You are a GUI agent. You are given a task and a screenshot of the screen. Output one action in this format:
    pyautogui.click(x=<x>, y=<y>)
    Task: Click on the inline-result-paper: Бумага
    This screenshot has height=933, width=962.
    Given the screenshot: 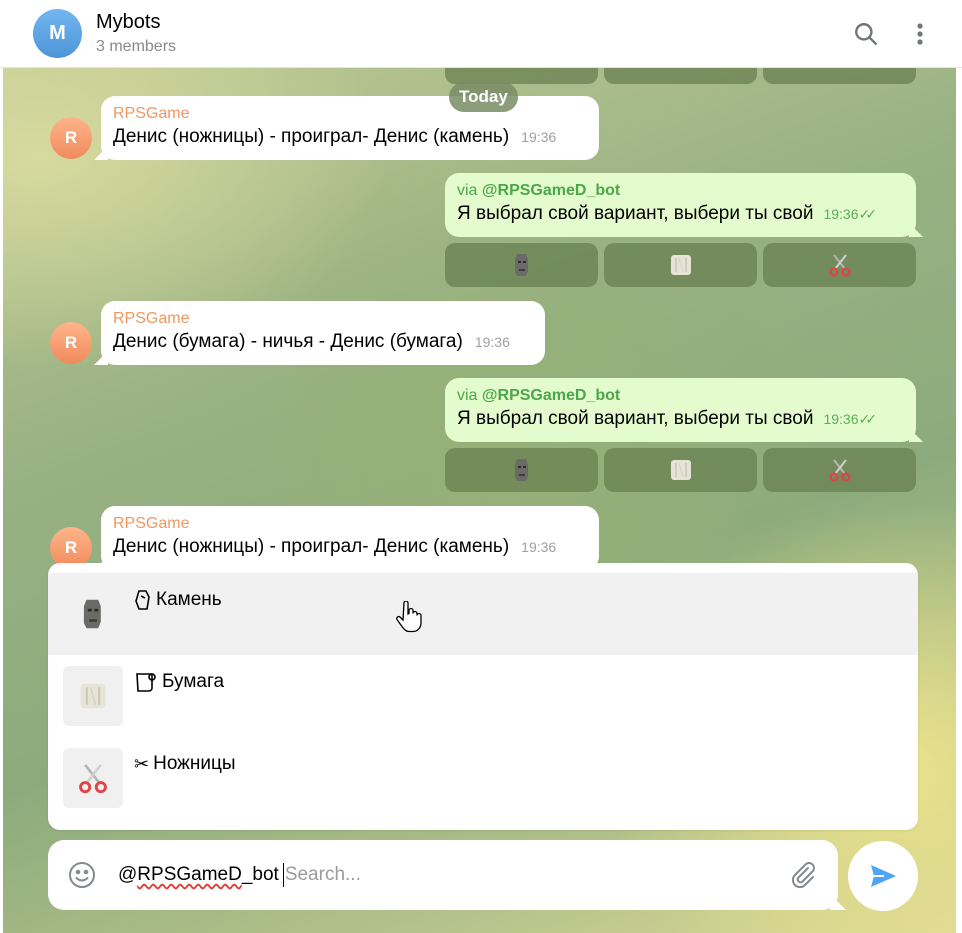 What is the action you would take?
    pyautogui.click(x=483, y=696)
    